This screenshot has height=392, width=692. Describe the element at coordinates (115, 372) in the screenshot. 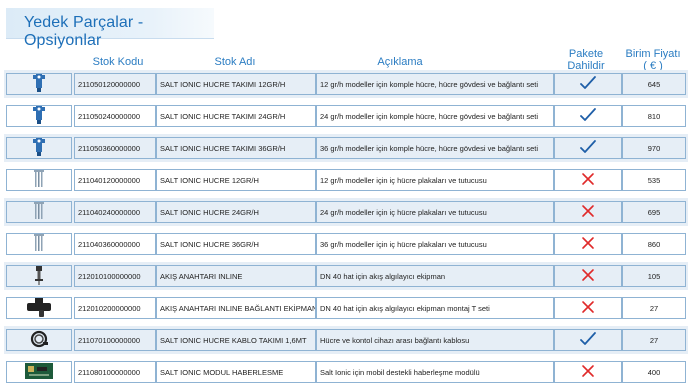

I see `stock-code: 211080100000000` at that location.